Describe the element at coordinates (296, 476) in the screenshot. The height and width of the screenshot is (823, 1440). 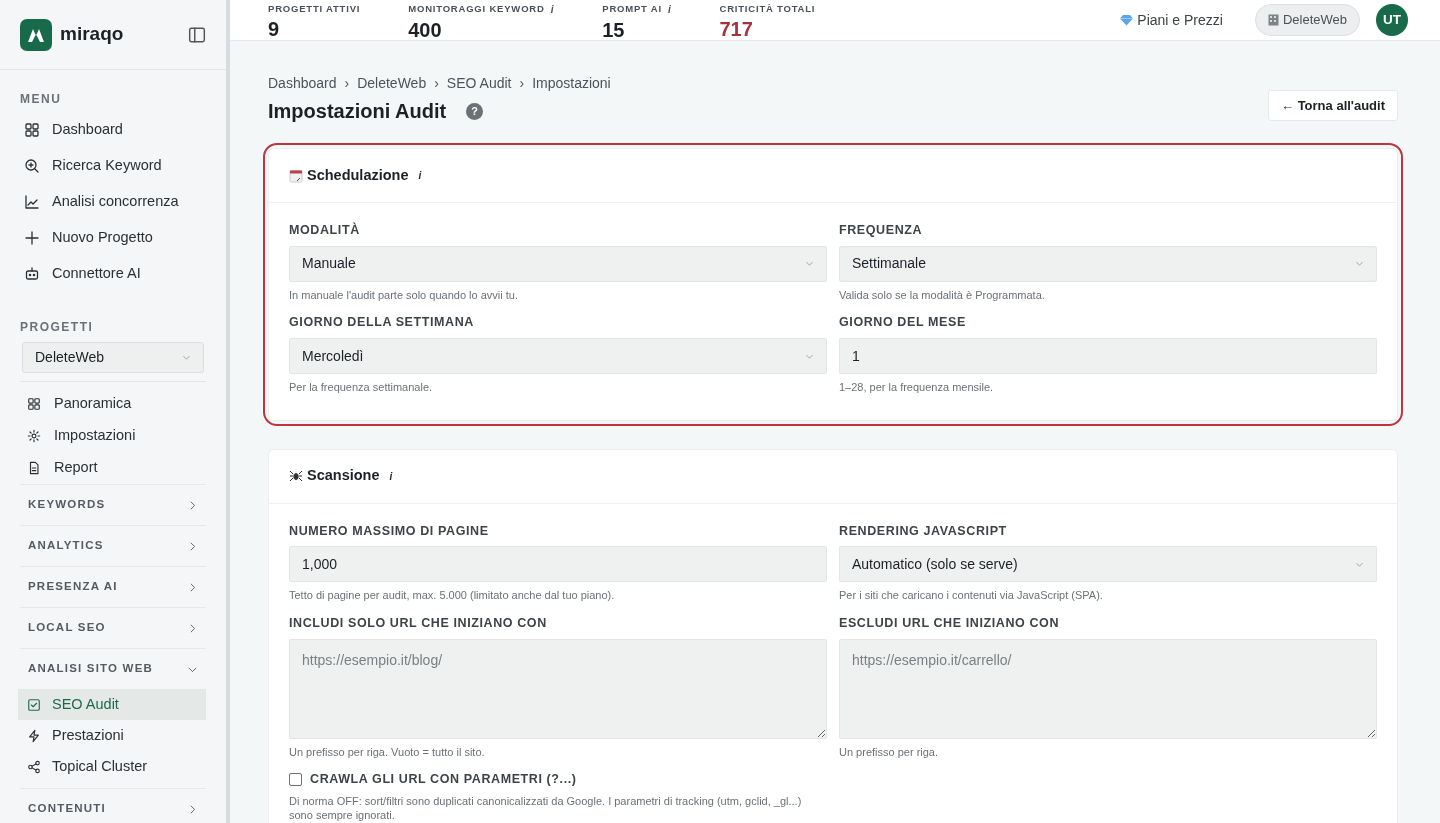
I see `spider-icon` at that location.